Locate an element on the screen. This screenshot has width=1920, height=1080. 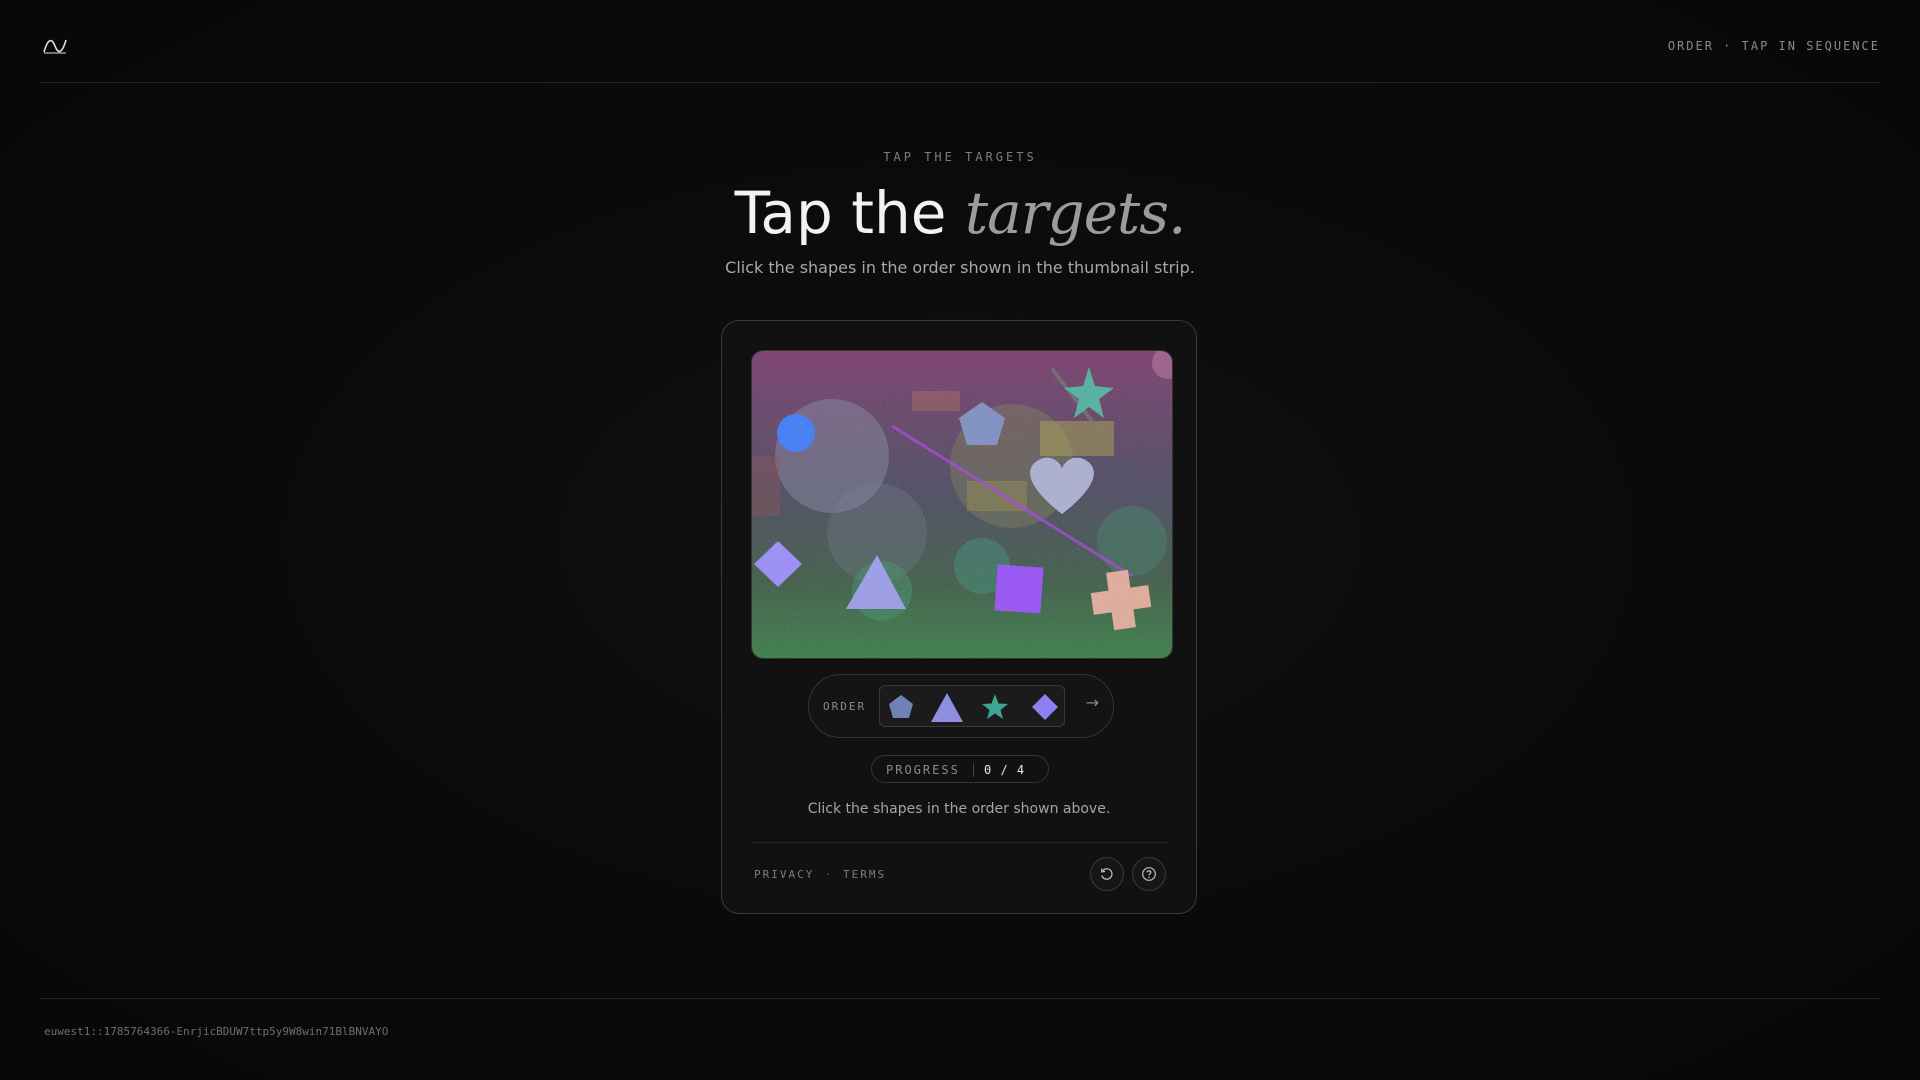
title-main: Tap the is located at coordinates (840, 213).